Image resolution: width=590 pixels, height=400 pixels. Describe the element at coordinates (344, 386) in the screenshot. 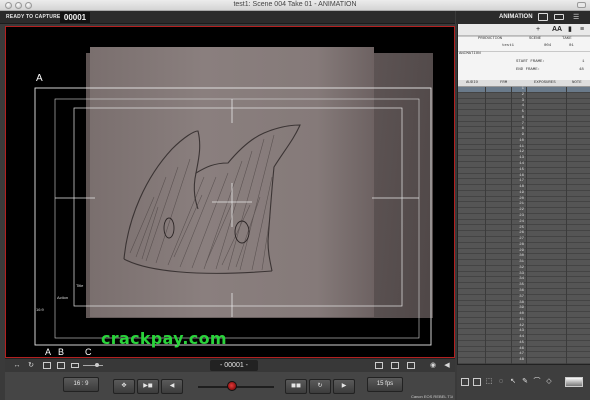

I see `step-forward-button: ▶` at that location.